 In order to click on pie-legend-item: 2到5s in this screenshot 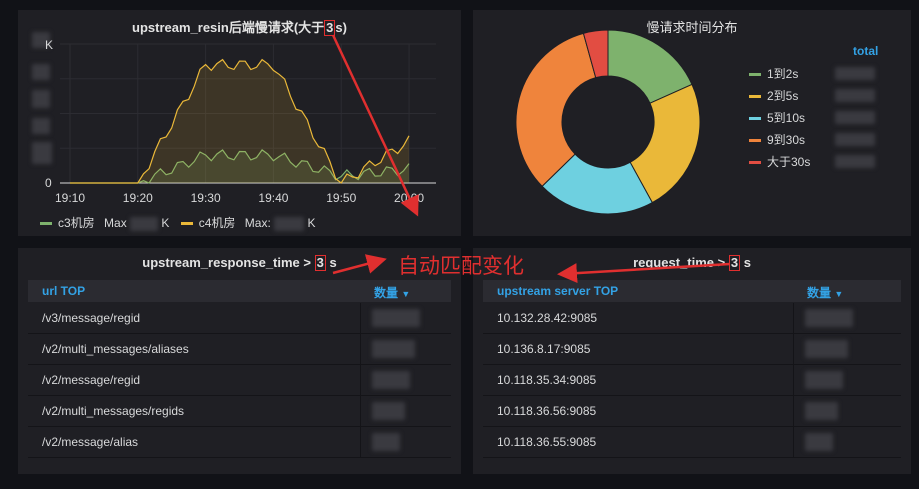, I will do `click(773, 95)`.